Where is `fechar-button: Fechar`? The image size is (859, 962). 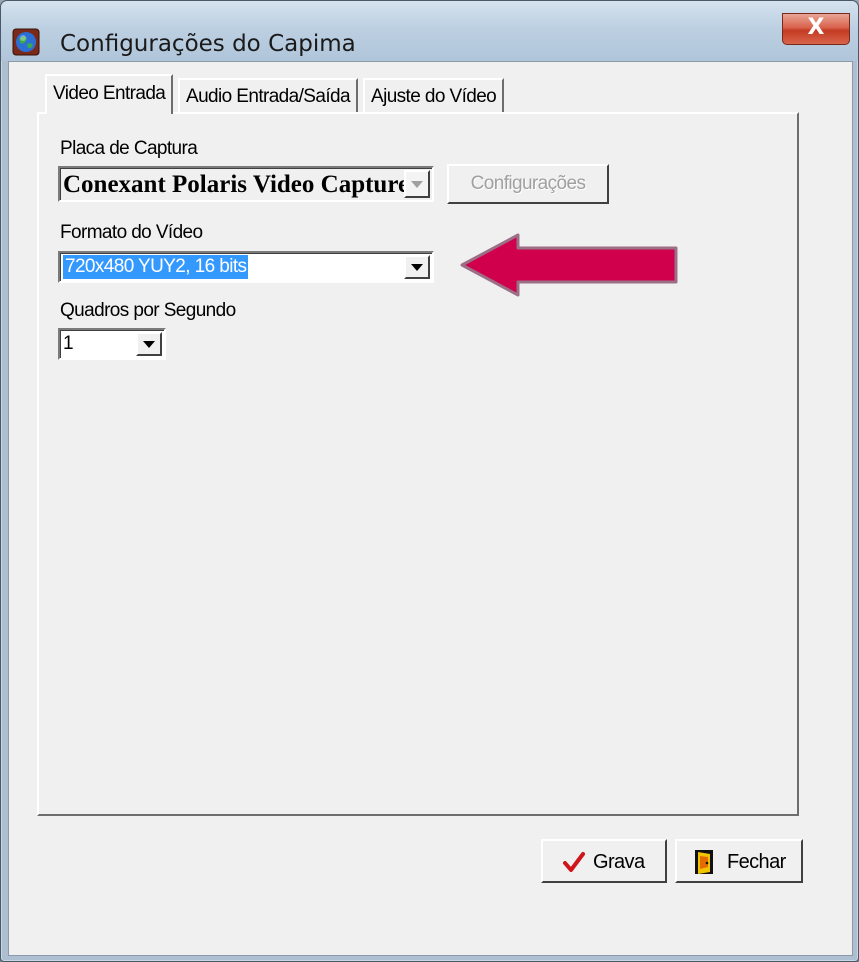
fechar-button: Fechar is located at coordinates (739, 861).